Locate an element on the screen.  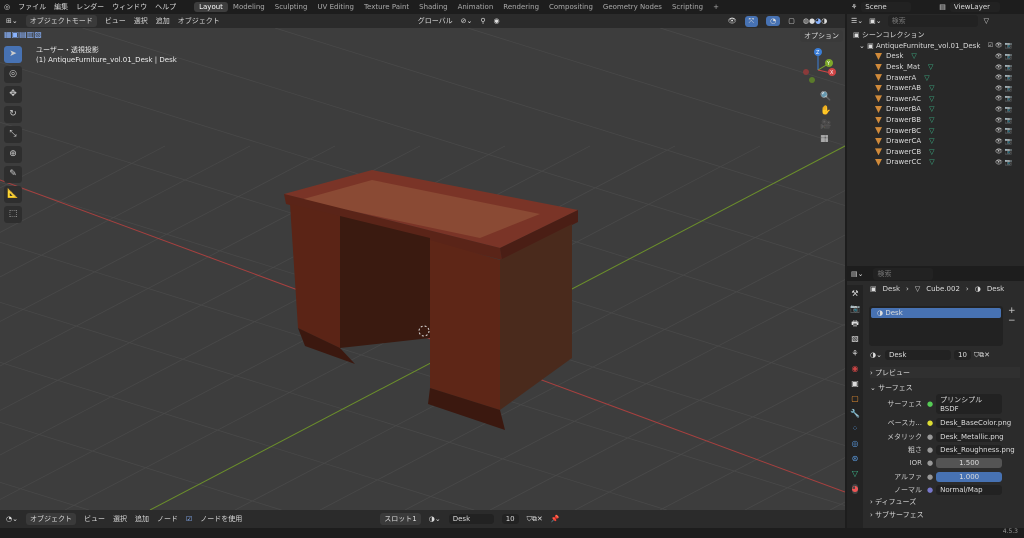
scale-icon: ⤡ is located at coordinates (13, 134).